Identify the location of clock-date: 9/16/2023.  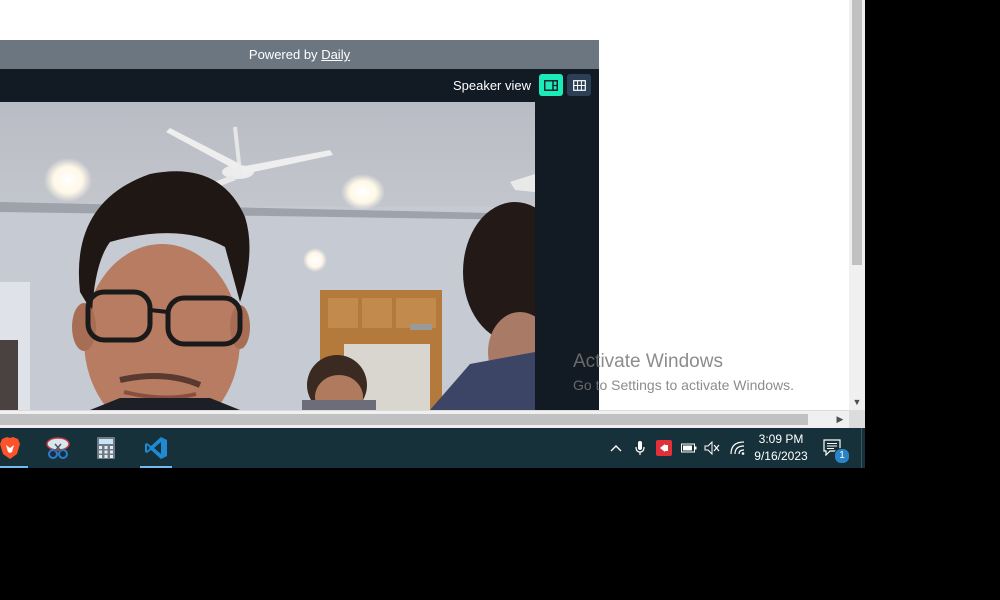
(781, 456).